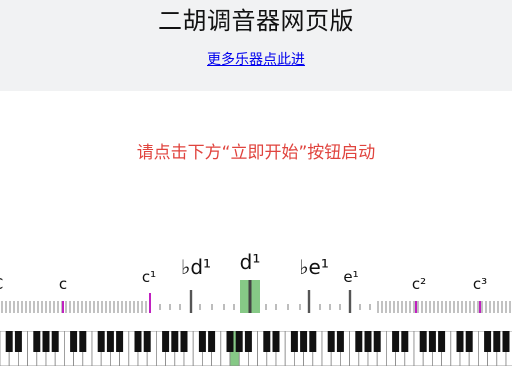 Image resolution: width=512 pixels, height=366 pixels. What do you see at coordinates (196, 267) in the screenshot?
I see `label-bd1: ♭d¹` at bounding box center [196, 267].